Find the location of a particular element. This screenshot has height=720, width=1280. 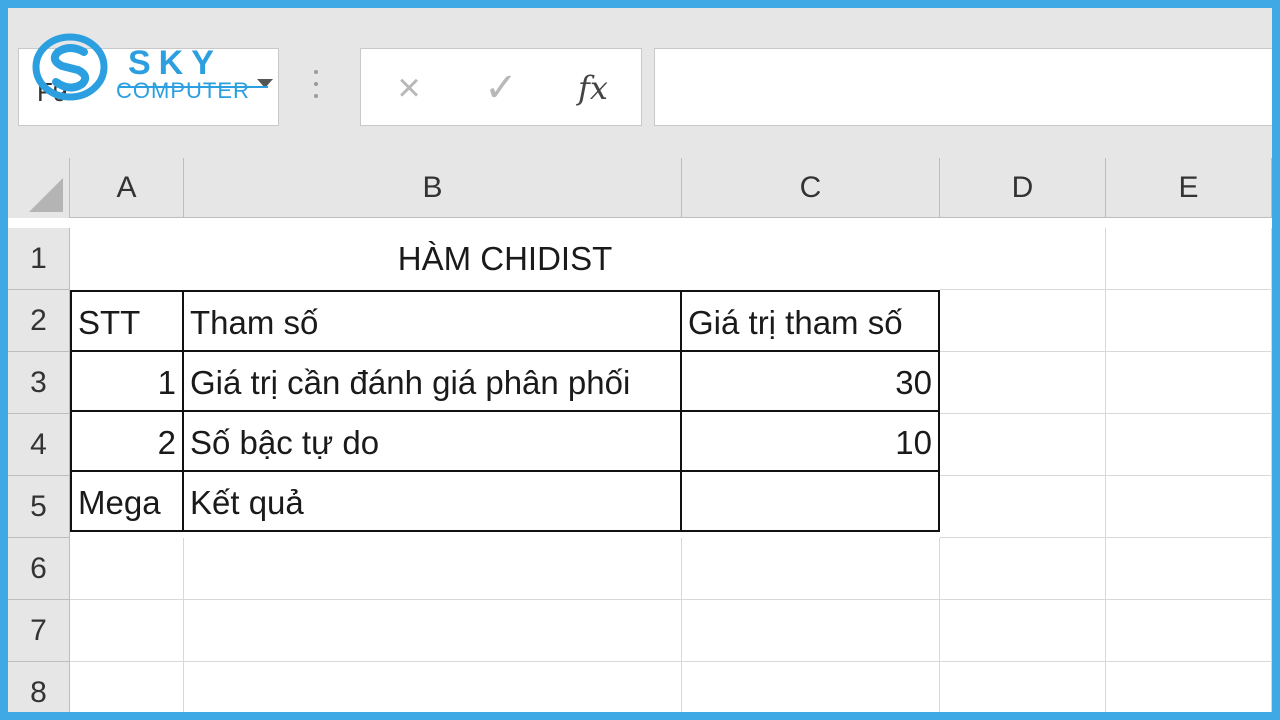

row-header-1: 1 is located at coordinates (39, 259).